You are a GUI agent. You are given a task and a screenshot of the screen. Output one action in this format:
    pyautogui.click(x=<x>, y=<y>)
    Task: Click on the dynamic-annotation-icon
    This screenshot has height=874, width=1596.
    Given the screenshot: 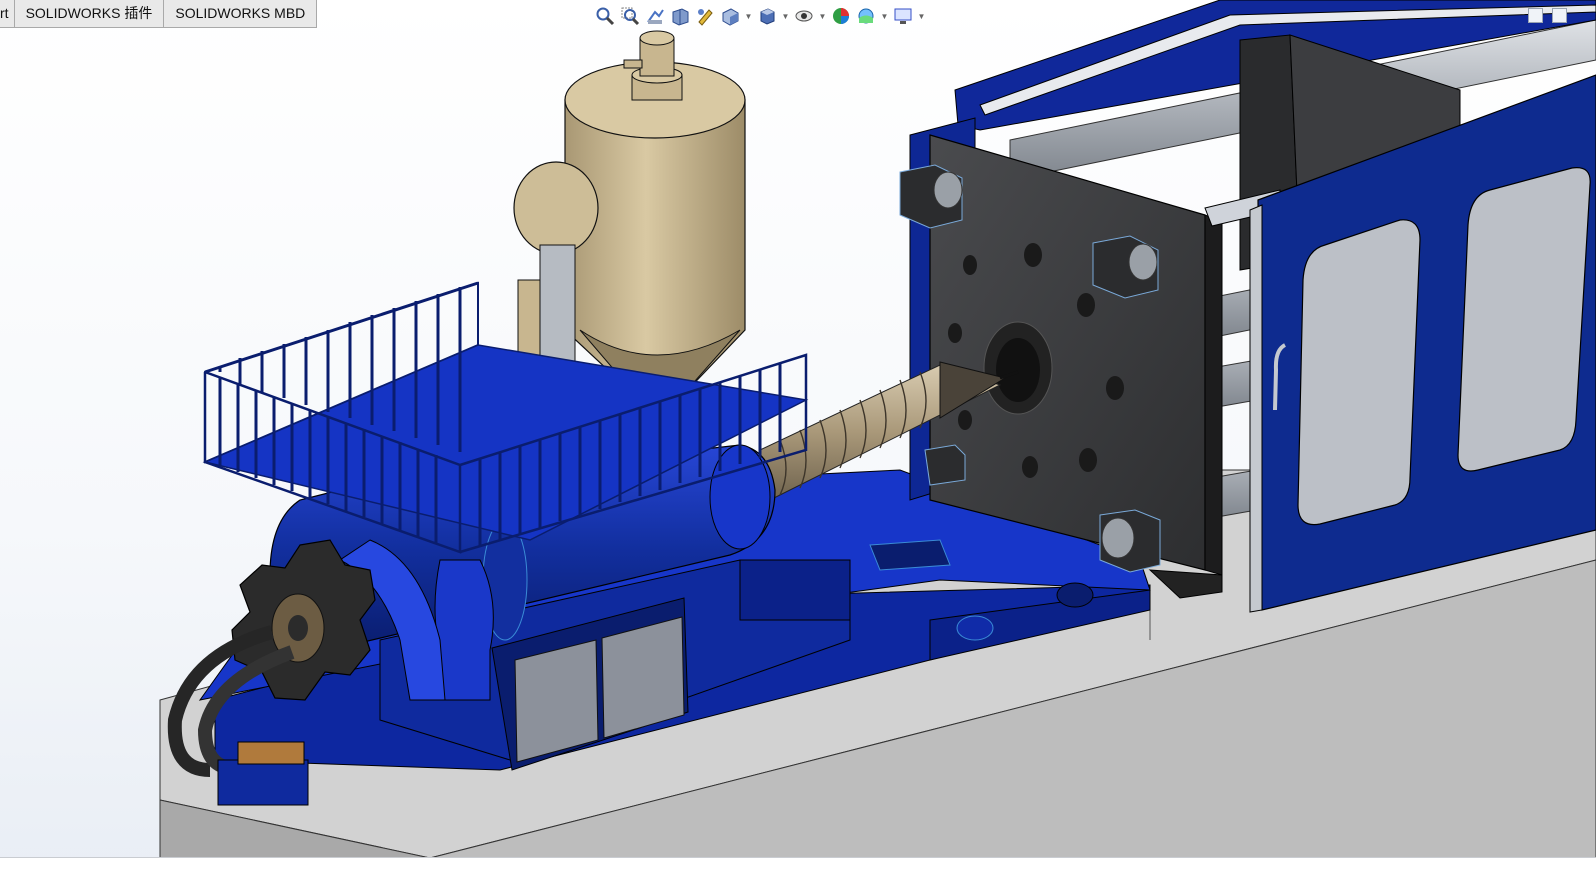 What is the action you would take?
    pyautogui.click(x=705, y=16)
    